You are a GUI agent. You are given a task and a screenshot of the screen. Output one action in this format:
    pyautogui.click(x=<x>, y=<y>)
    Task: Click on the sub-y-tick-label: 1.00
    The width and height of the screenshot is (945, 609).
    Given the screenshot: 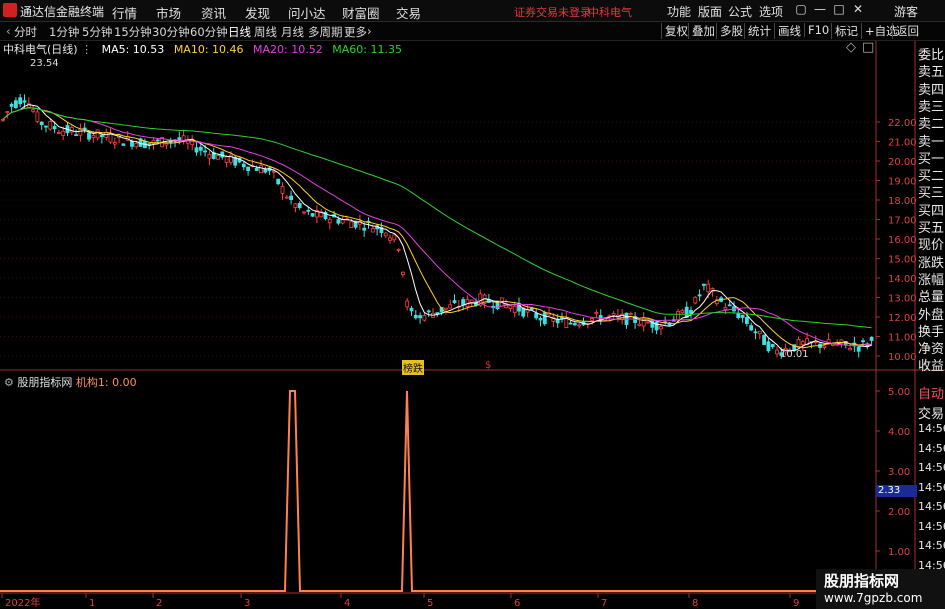 What is the action you would take?
    pyautogui.click(x=899, y=552)
    